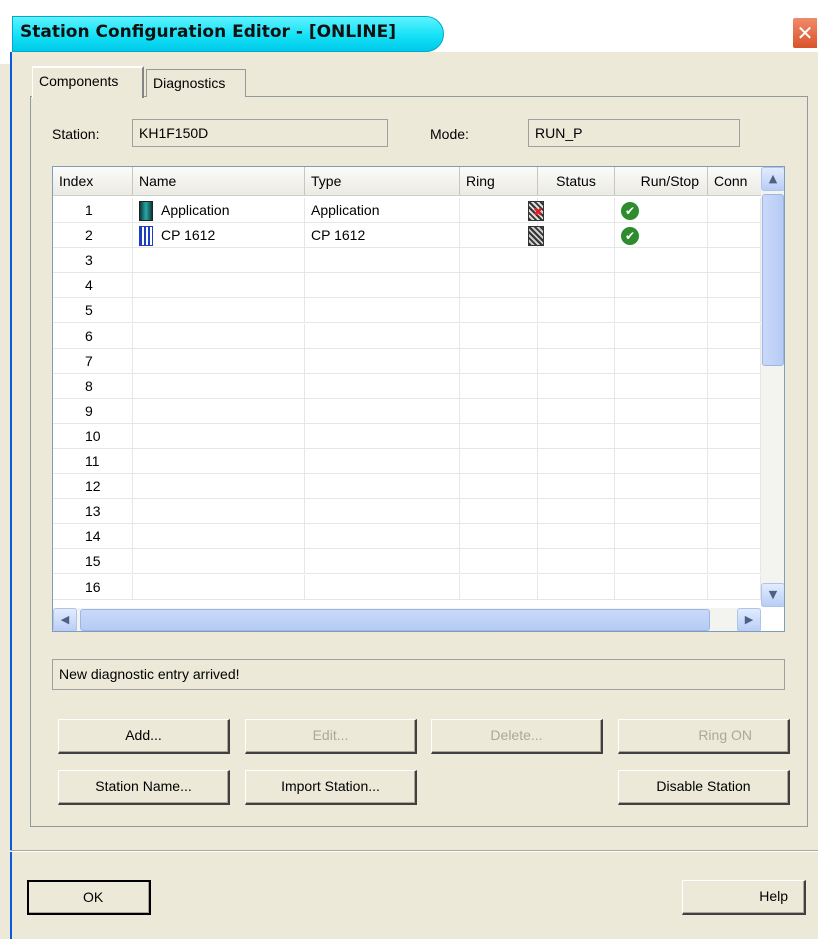 This screenshot has height=939, width=818. I want to click on cell-index: 13, so click(93, 512).